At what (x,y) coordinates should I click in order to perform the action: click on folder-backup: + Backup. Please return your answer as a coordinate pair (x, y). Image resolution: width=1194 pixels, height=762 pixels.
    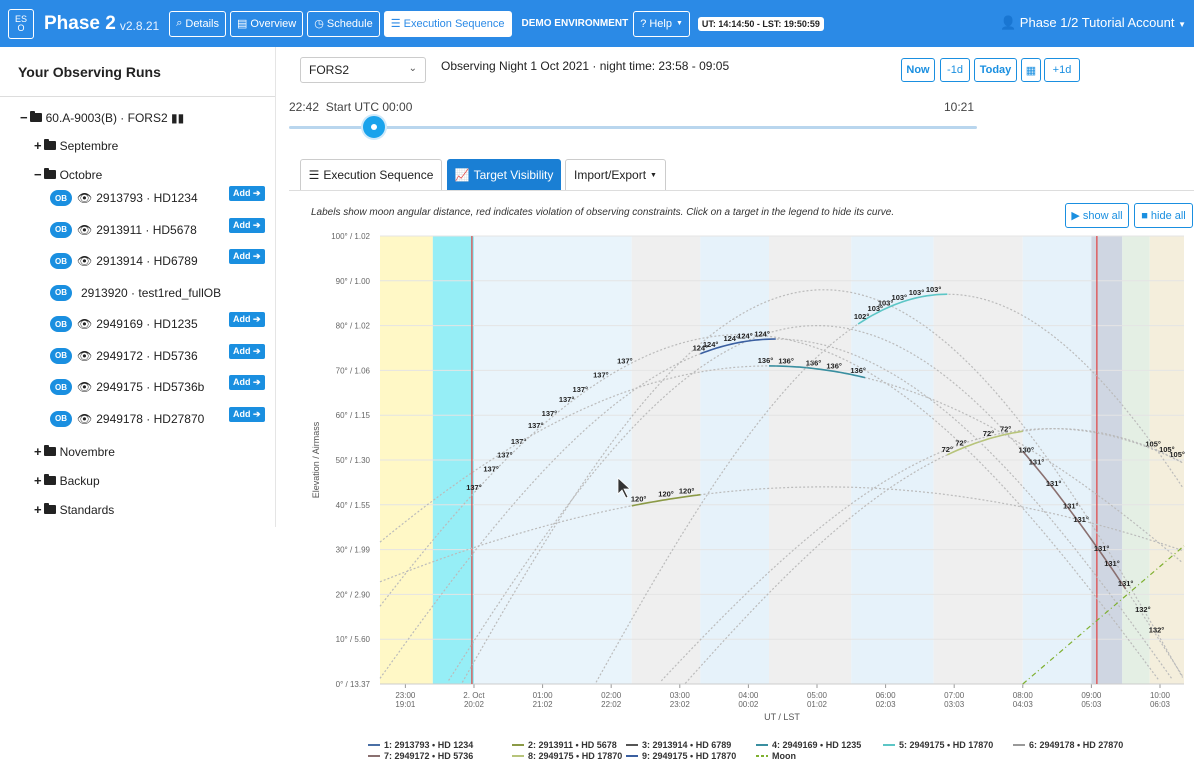
    Looking at the image, I should click on (67, 480).